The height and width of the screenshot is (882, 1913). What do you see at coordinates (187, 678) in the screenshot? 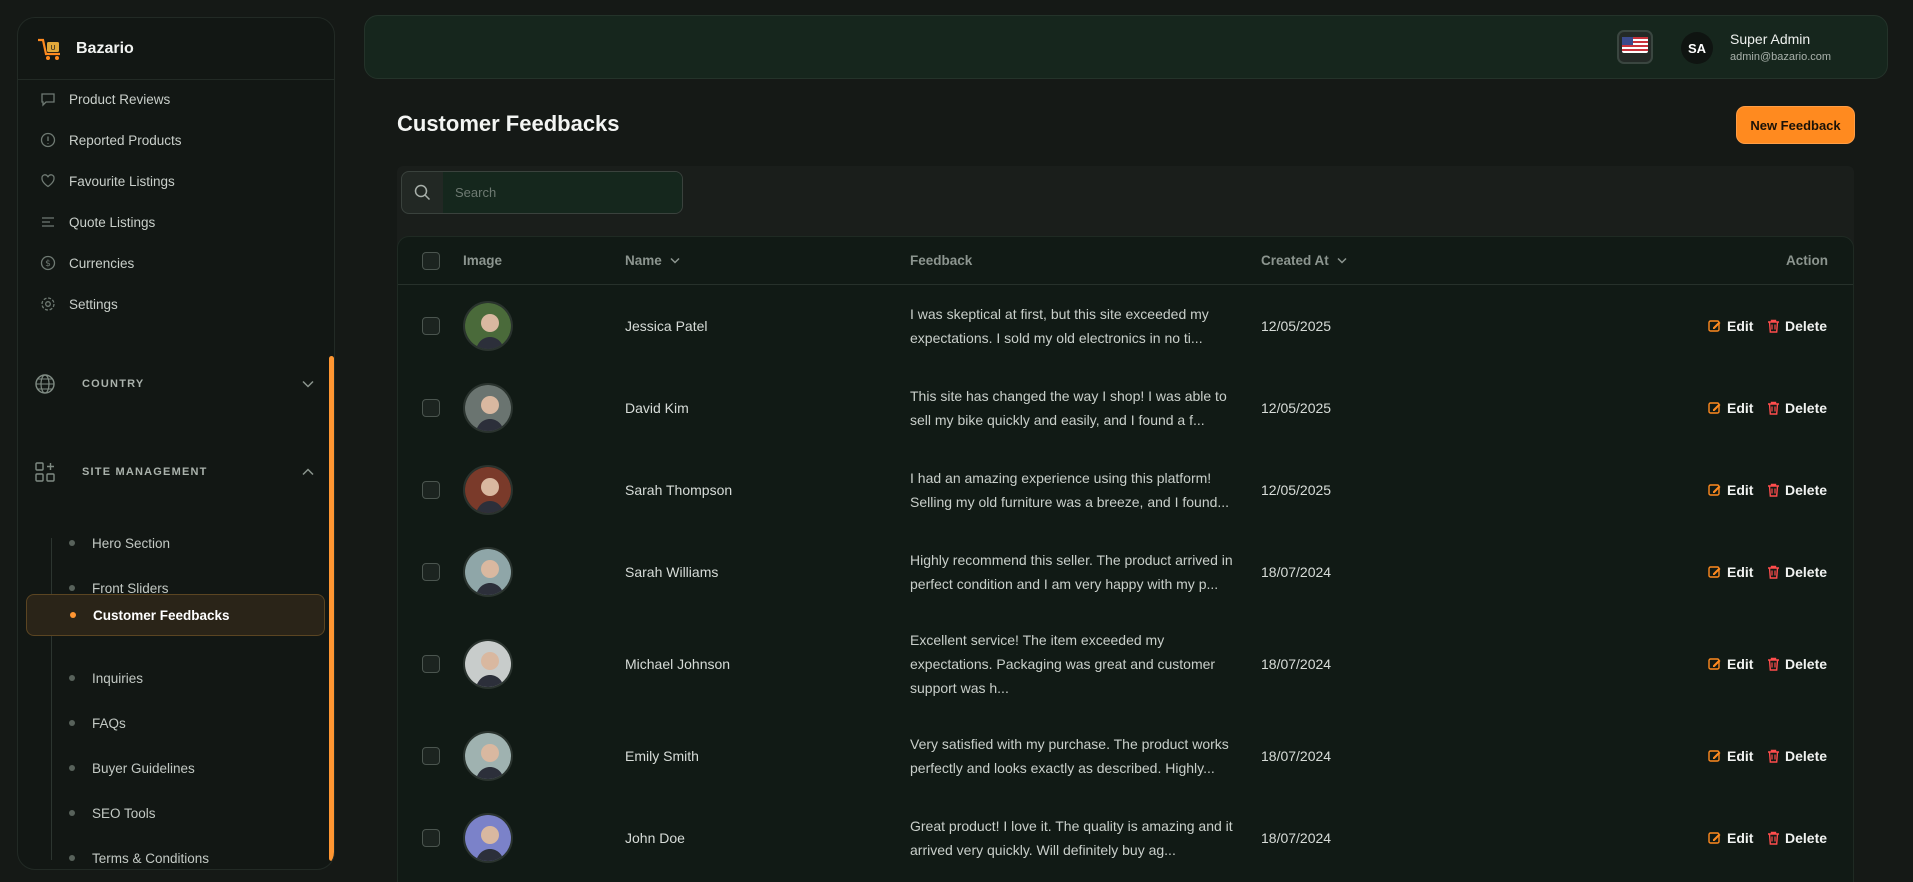
I see `sidebar-item-inquiries: Inquiries` at bounding box center [187, 678].